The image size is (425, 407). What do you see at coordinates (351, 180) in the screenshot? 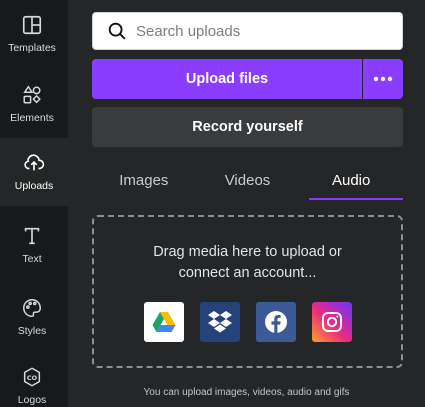
I see `tab-audio: Audio` at bounding box center [351, 180].